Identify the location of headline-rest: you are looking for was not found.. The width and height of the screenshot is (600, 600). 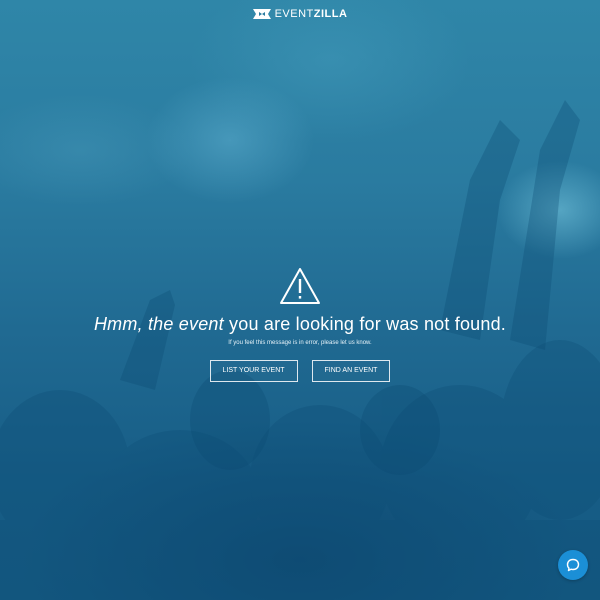
(365, 324).